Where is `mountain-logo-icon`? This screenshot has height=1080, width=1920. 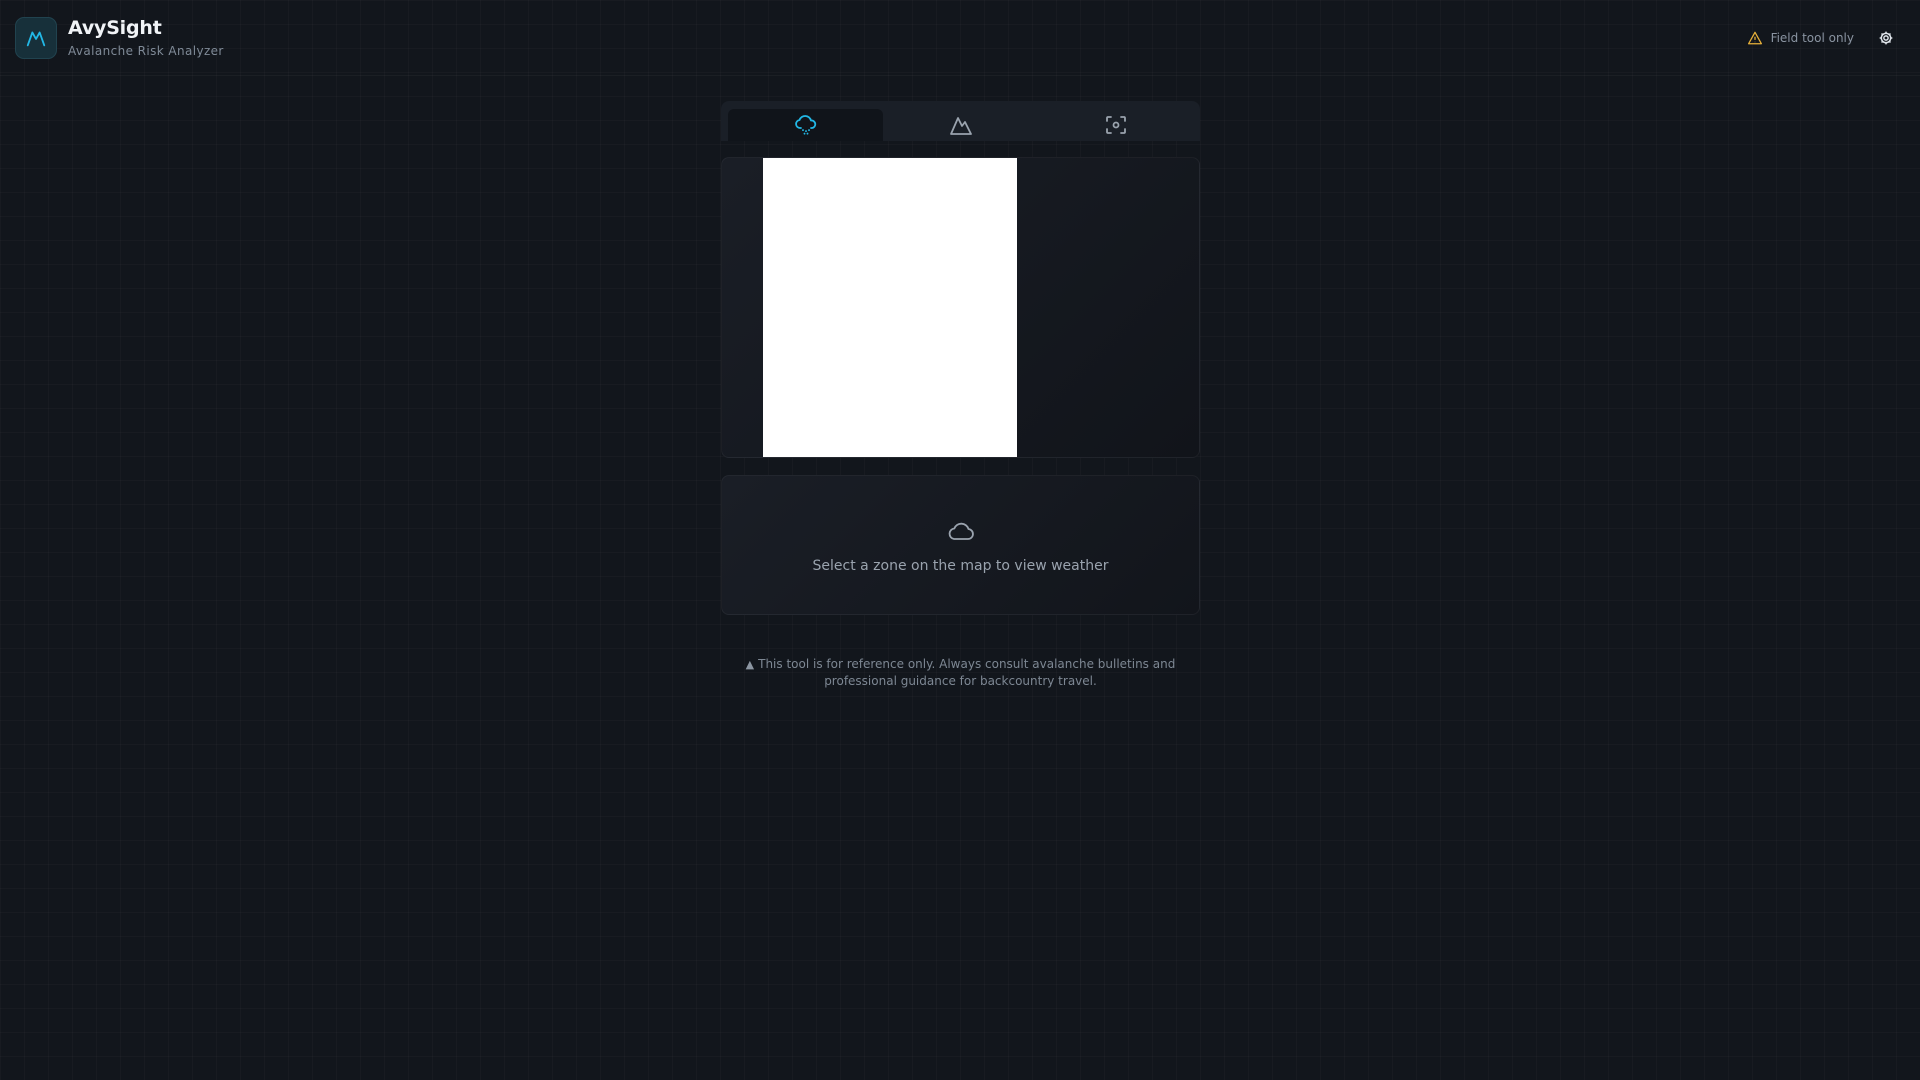
mountain-logo-icon is located at coordinates (36, 39).